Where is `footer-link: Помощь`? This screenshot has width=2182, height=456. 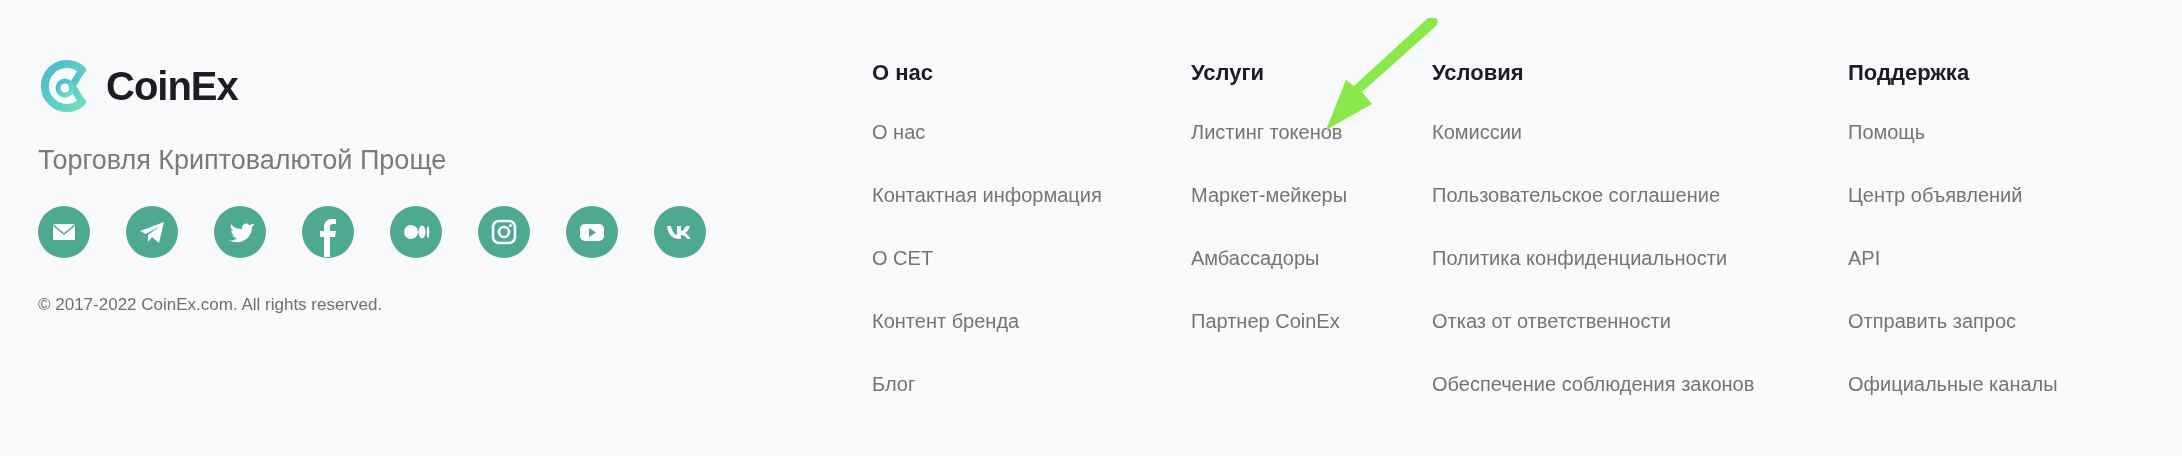 footer-link: Помощь is located at coordinates (1887, 132).